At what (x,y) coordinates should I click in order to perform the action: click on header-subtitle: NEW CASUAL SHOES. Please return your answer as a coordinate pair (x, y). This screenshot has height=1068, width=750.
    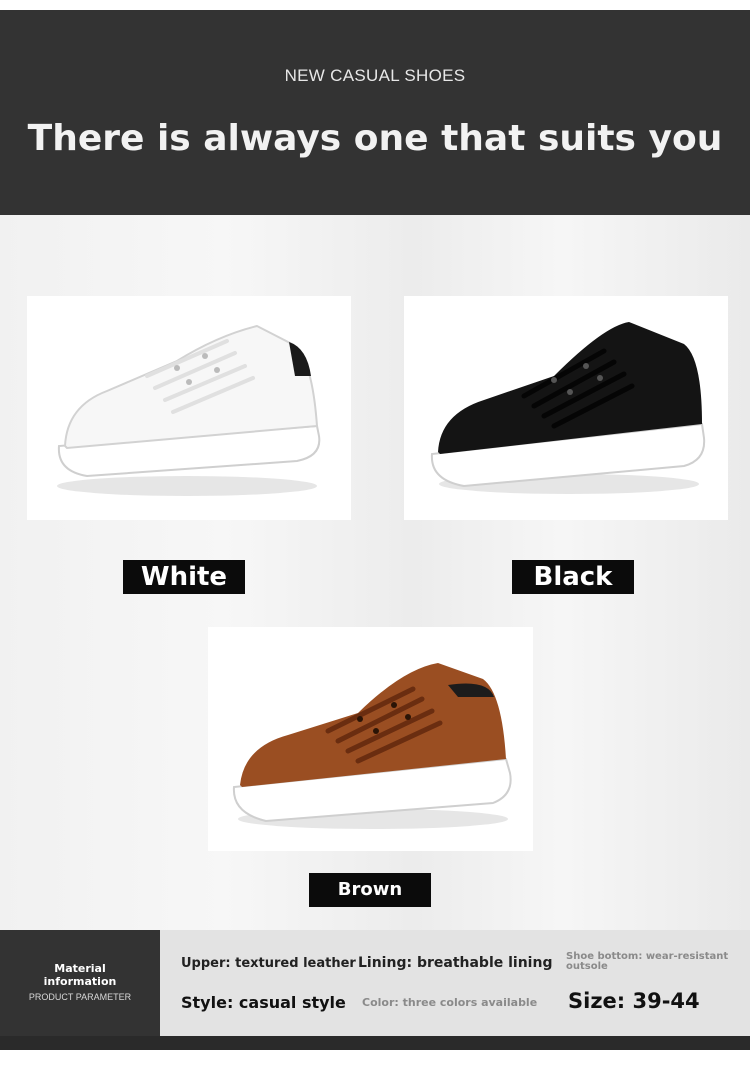
    Looking at the image, I should click on (375, 75).